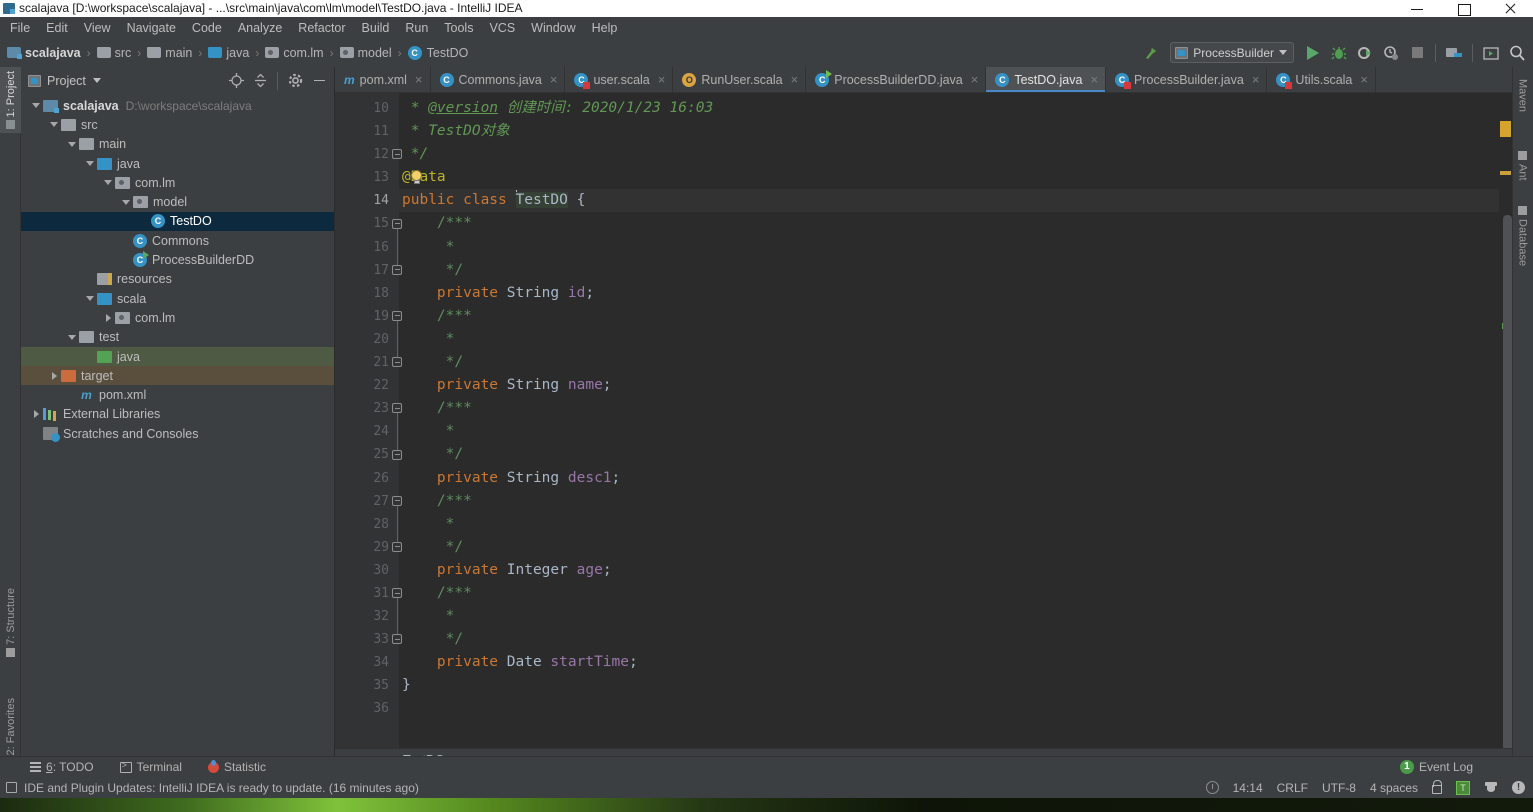 This screenshot has height=812, width=1533. I want to click on profile-button, so click(1391, 53).